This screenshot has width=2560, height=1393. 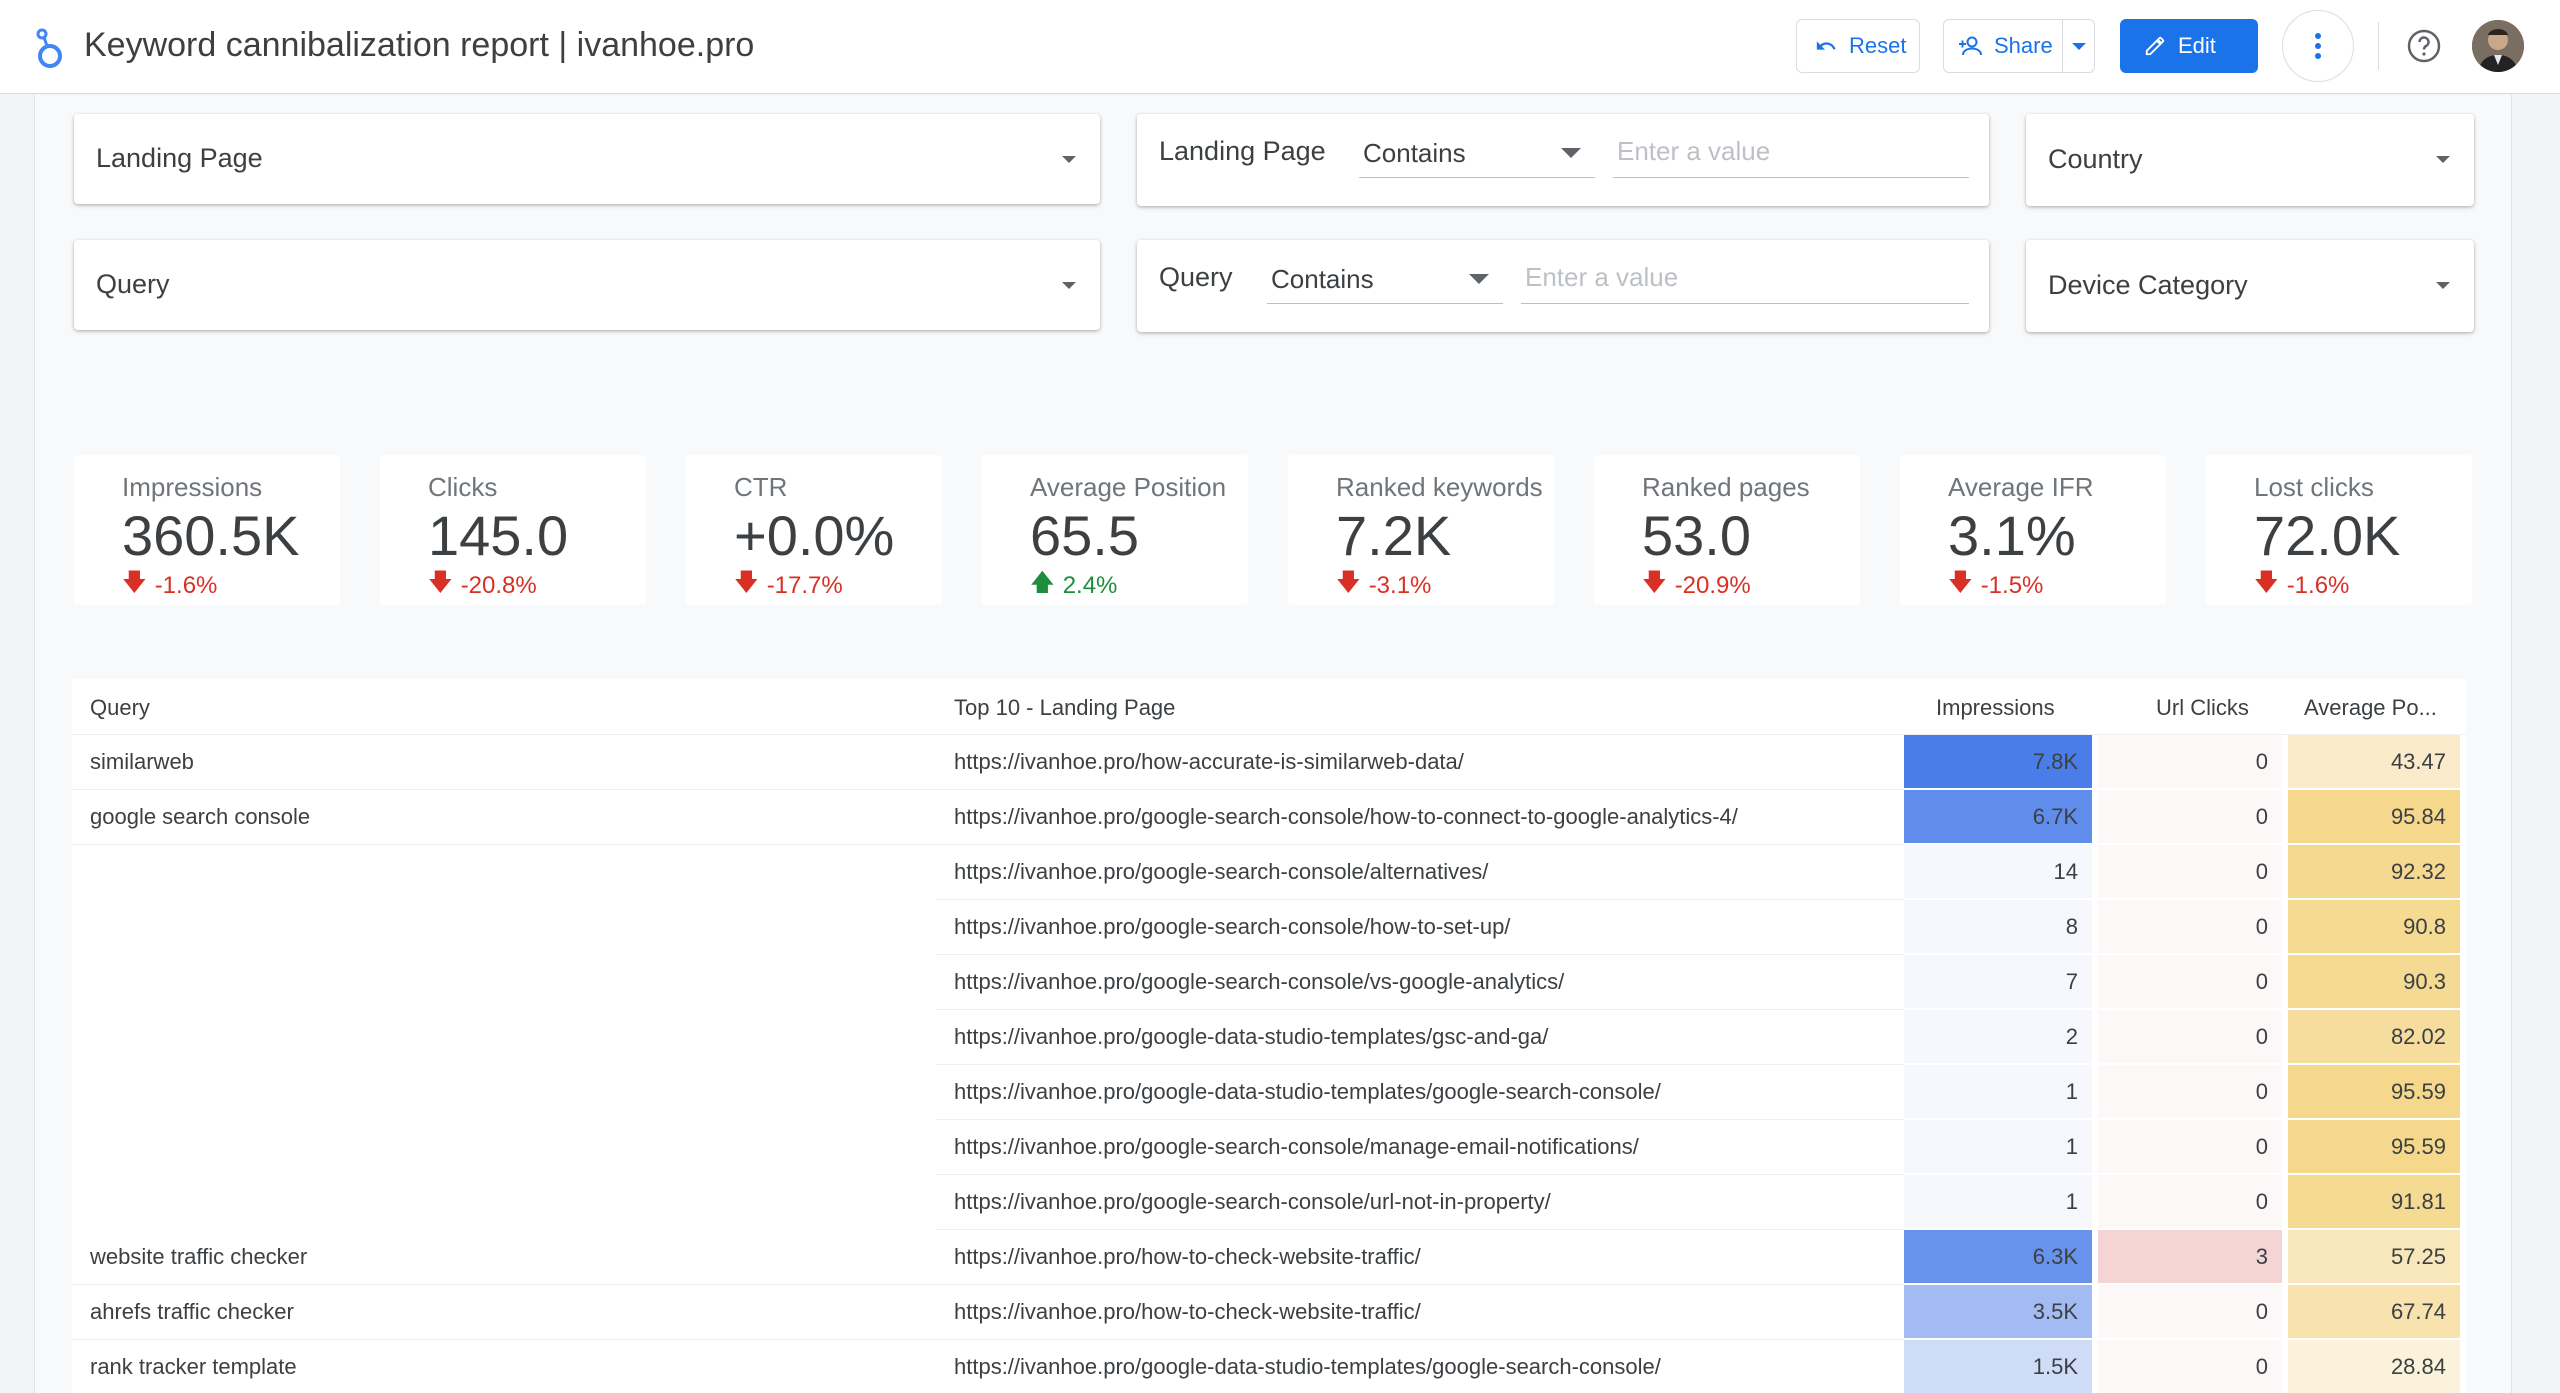 What do you see at coordinates (1439, 487) in the screenshot?
I see `scorecard-label: Ranked keywords` at bounding box center [1439, 487].